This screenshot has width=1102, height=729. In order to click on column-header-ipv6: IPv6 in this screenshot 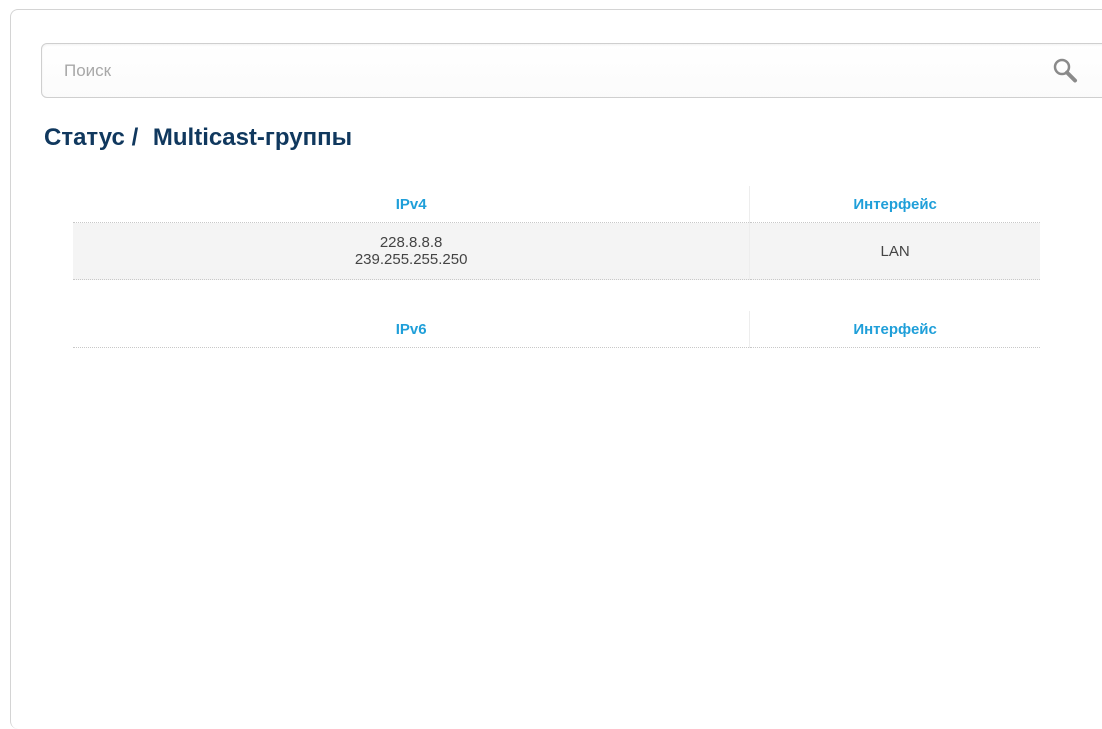, I will do `click(412, 329)`.